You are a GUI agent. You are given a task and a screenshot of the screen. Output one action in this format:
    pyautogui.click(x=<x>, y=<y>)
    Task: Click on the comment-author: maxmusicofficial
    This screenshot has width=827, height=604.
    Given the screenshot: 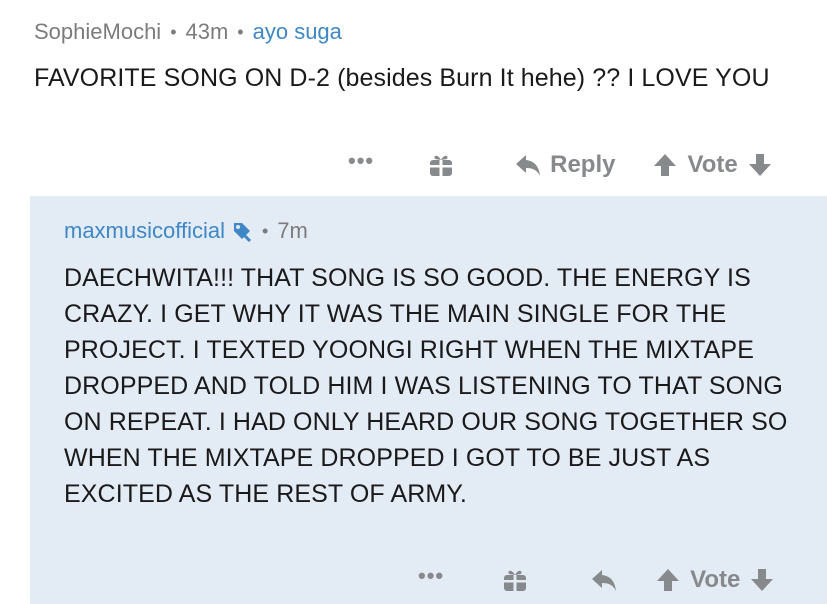 What is the action you would take?
    pyautogui.click(x=144, y=231)
    